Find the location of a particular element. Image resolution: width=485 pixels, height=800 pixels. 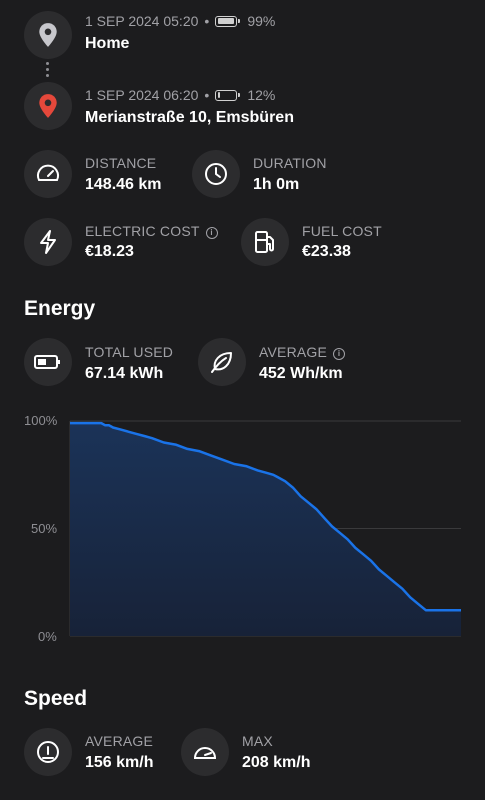

lightning-bolt-icon is located at coordinates (48, 242).